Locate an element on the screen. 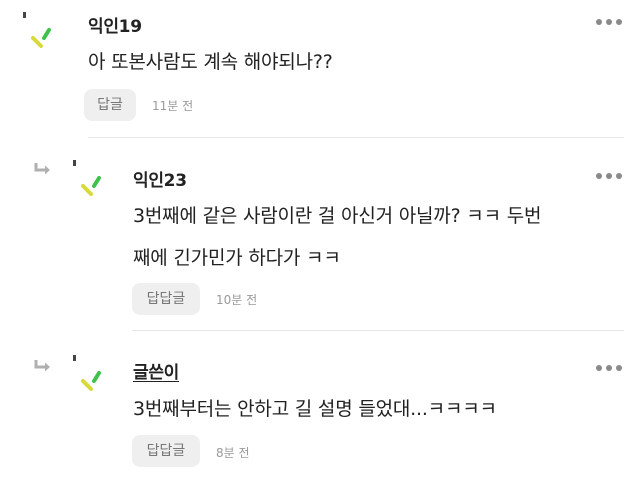 This screenshot has width=640, height=478. comment-nickname-author: 글쓴이 is located at coordinates (156, 370).